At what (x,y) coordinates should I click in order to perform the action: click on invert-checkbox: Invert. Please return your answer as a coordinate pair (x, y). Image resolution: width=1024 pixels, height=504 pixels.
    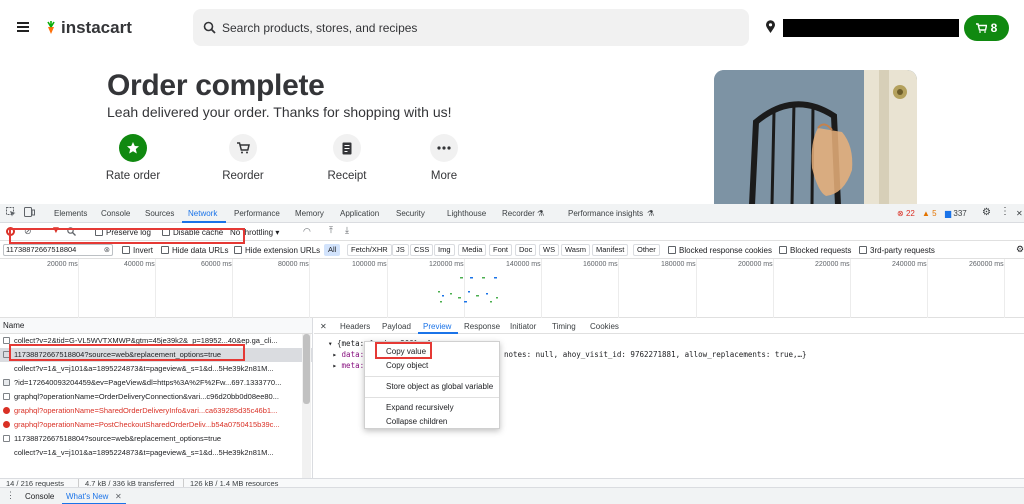
    Looking at the image, I should click on (137, 250).